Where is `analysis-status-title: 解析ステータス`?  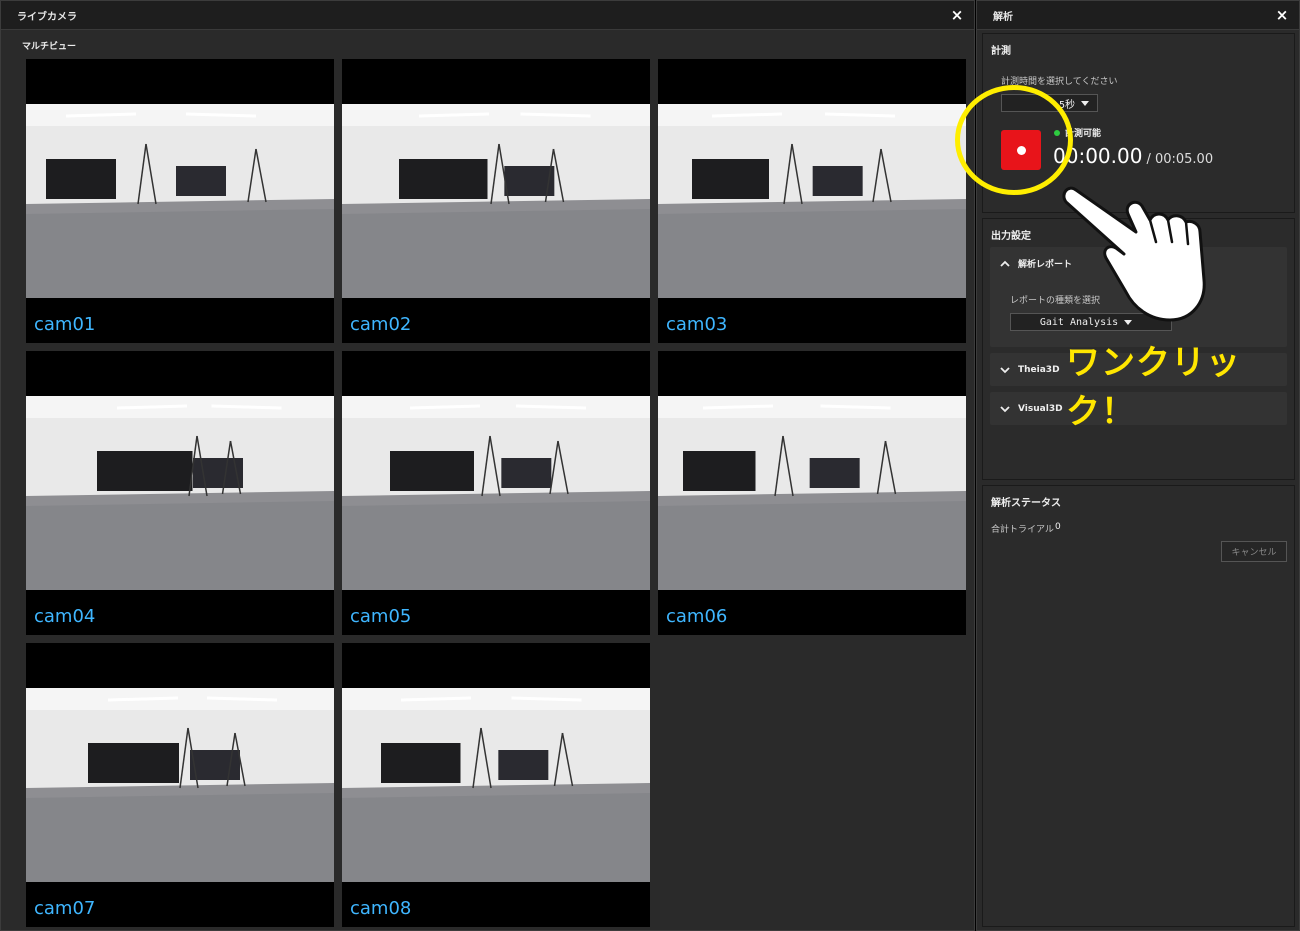 analysis-status-title: 解析ステータス is located at coordinates (1026, 503).